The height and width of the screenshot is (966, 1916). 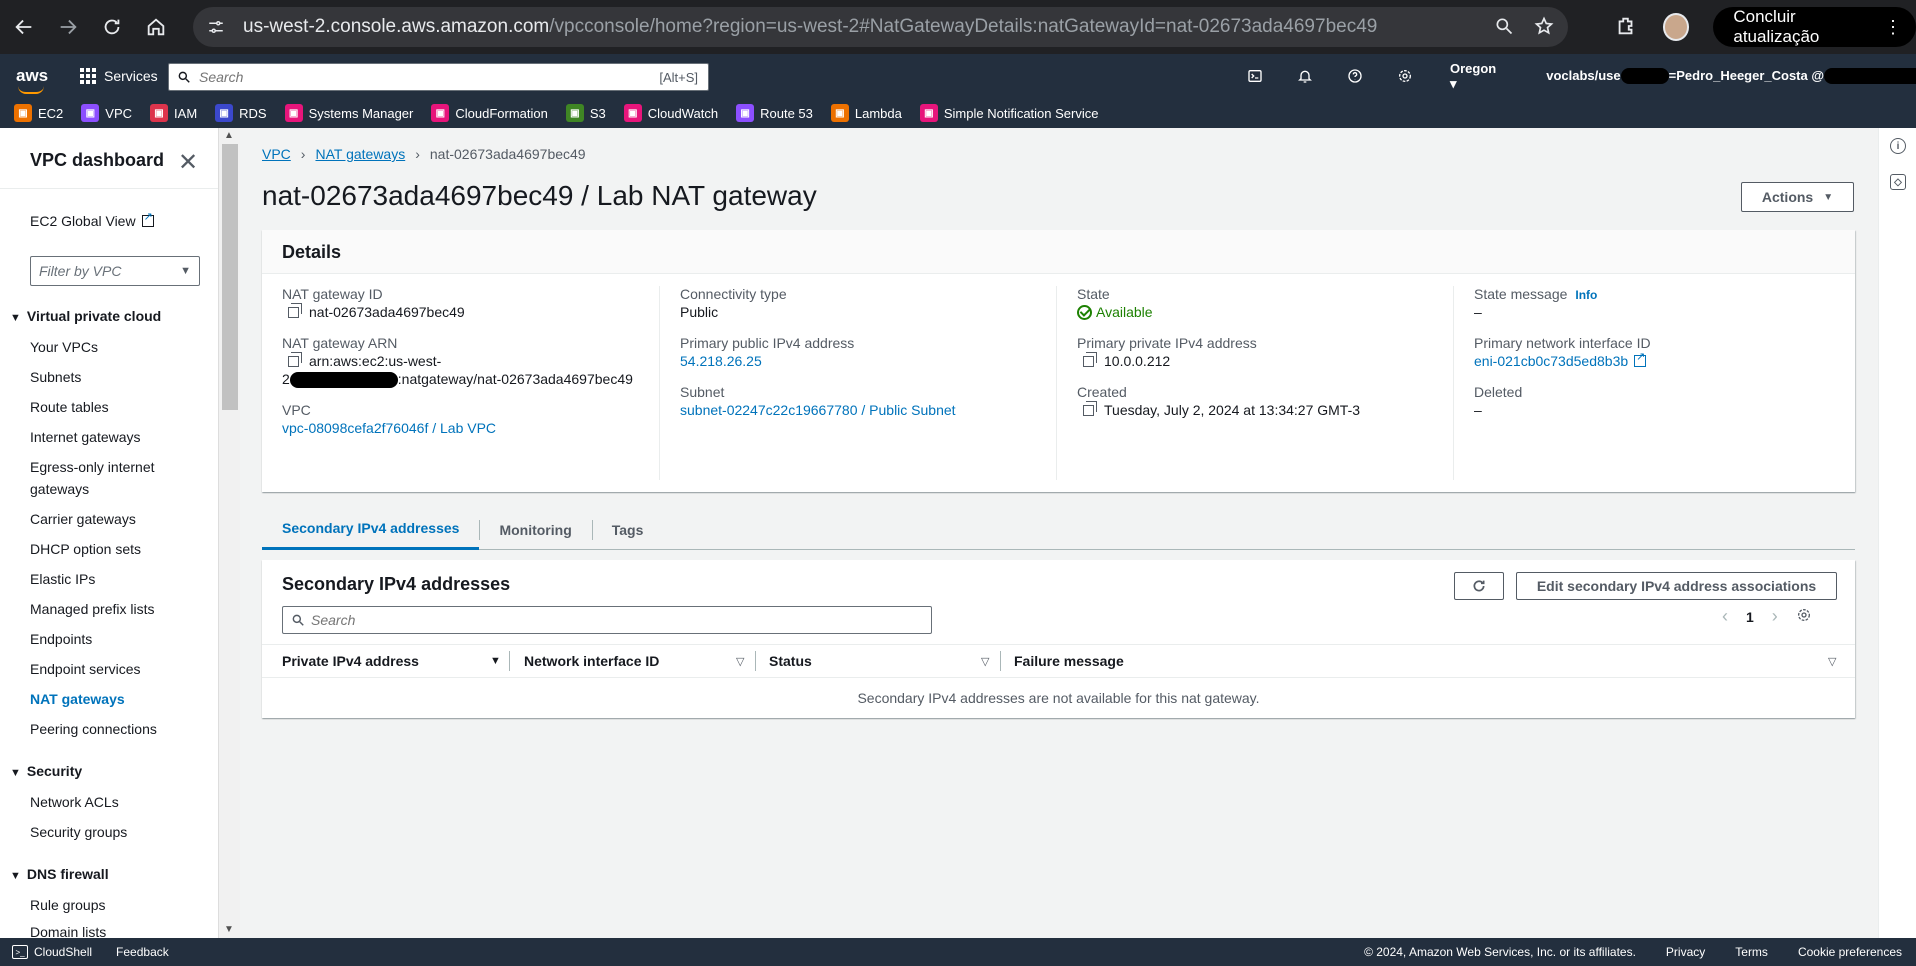 I want to click on breadcrumb-nat-gateways: NAT gateways, so click(x=360, y=154).